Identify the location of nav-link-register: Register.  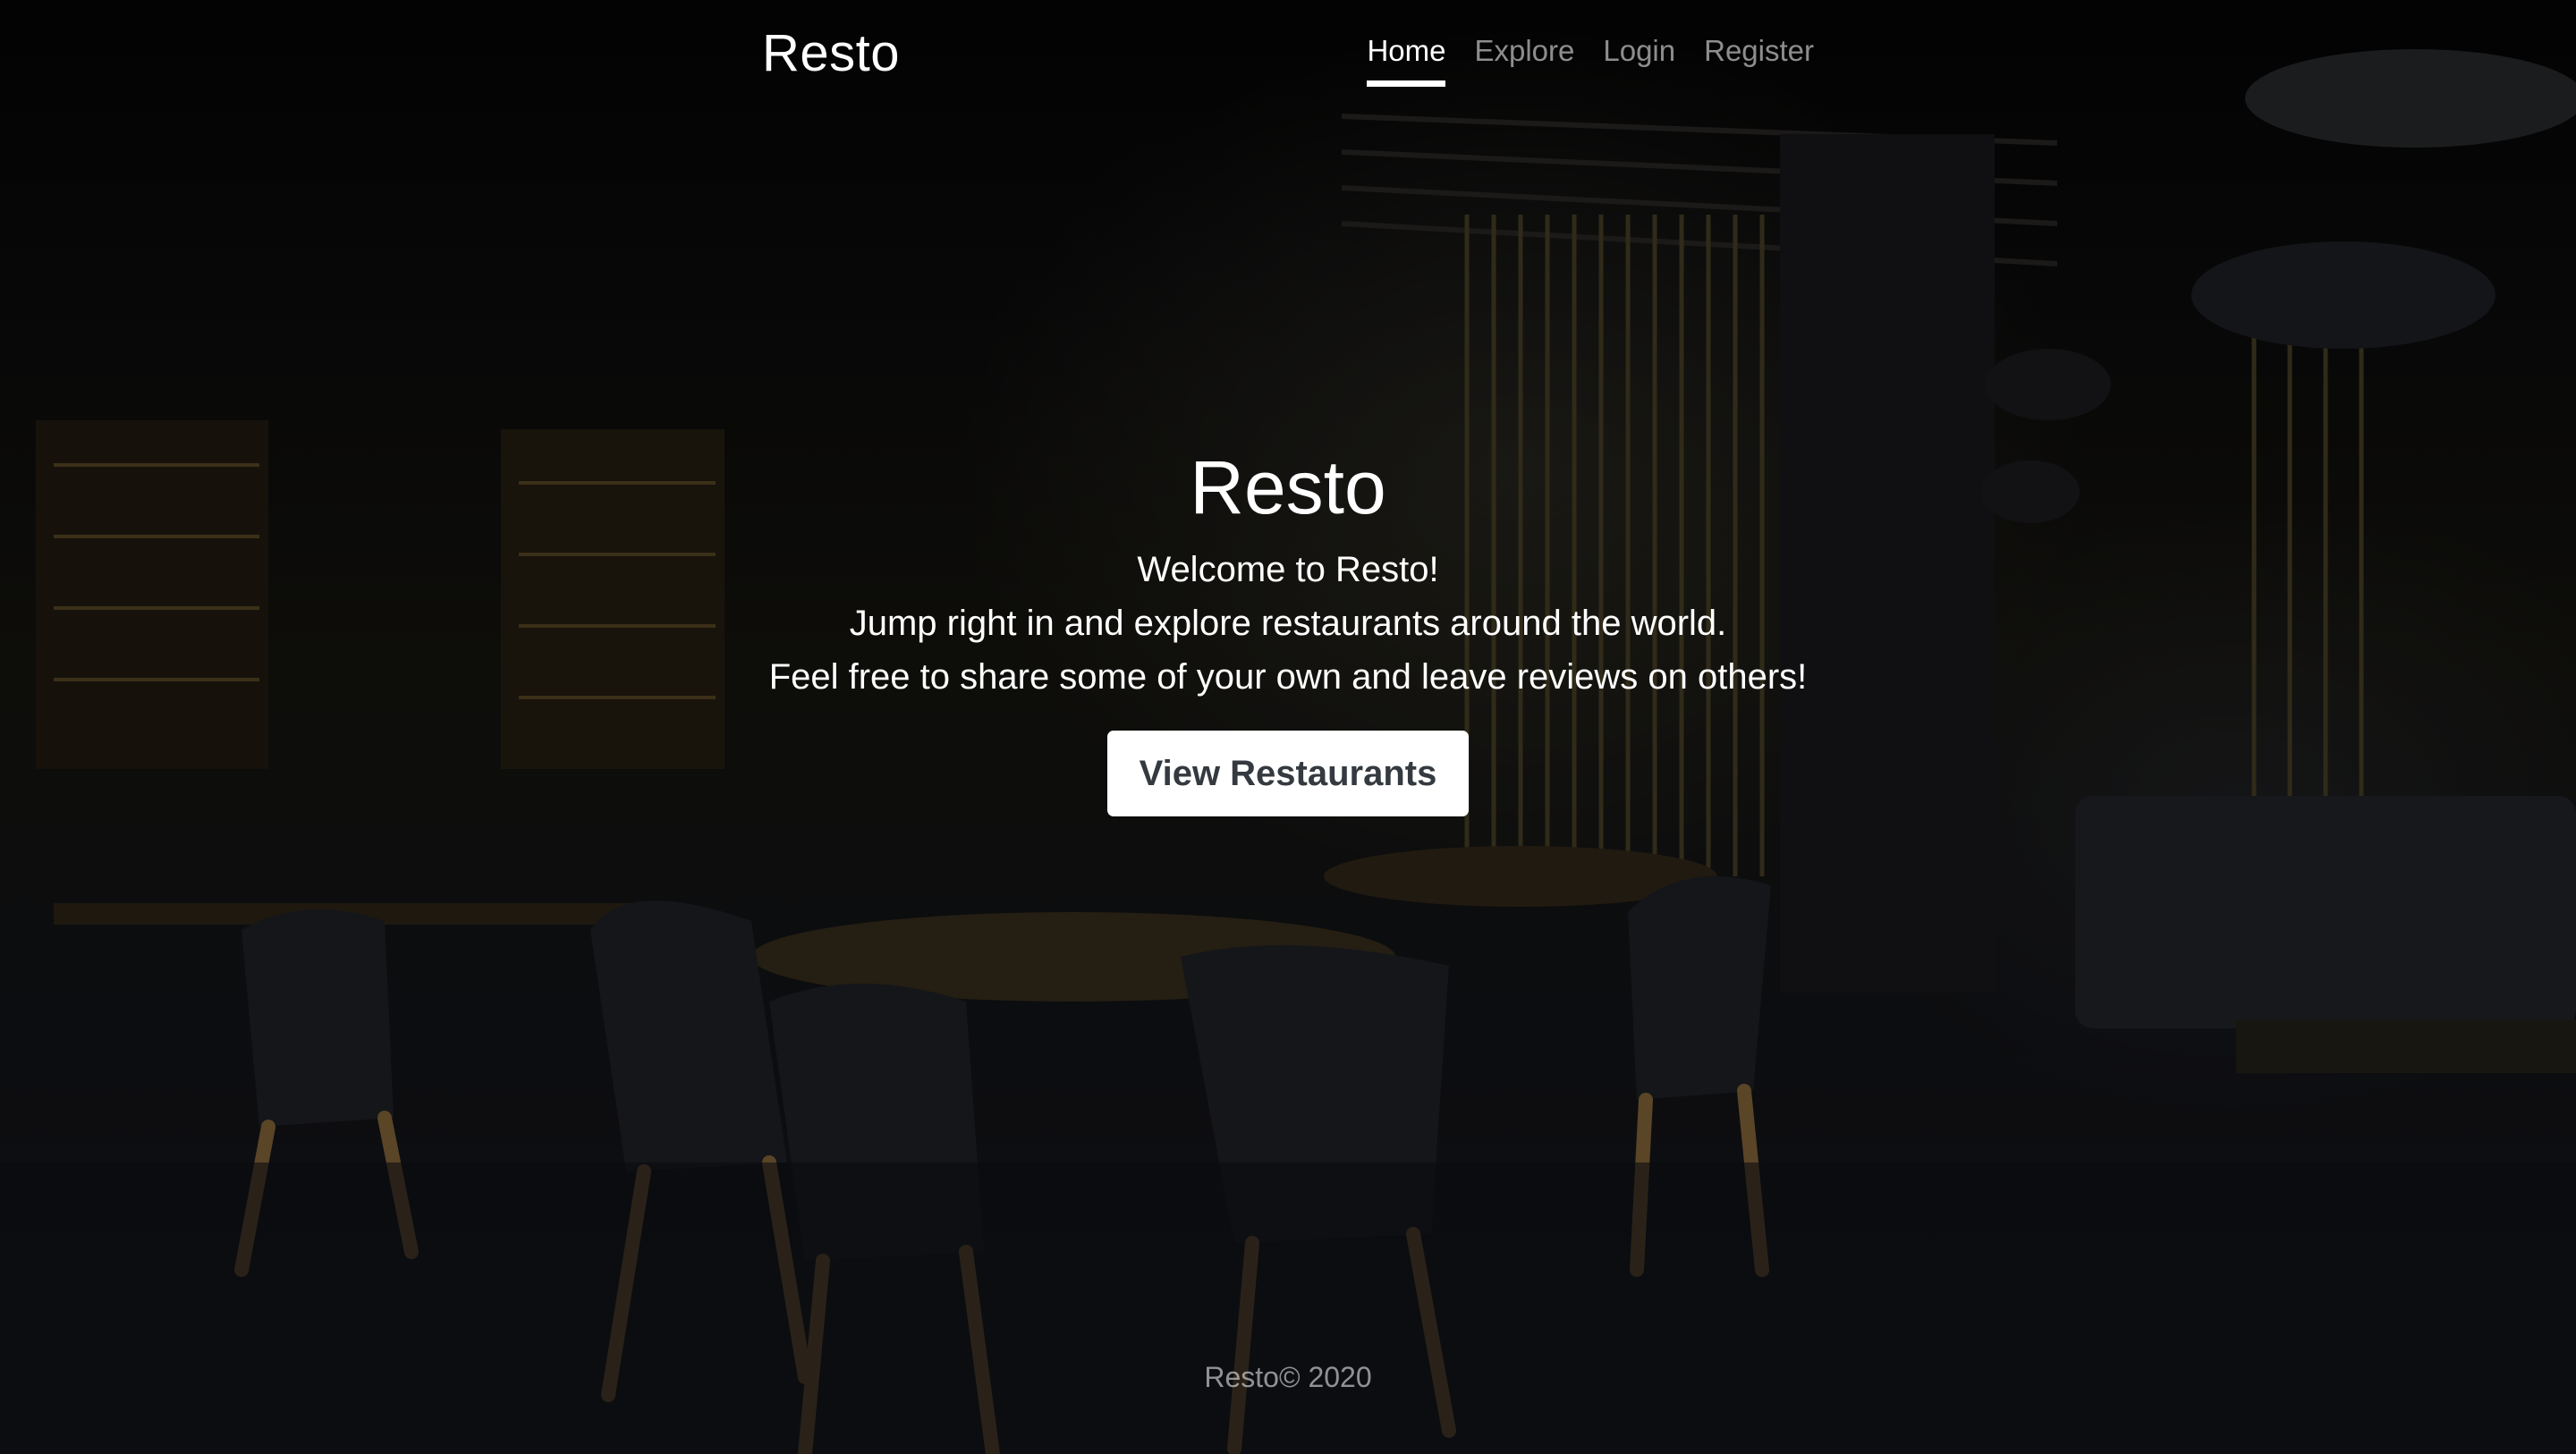
(1759, 61).